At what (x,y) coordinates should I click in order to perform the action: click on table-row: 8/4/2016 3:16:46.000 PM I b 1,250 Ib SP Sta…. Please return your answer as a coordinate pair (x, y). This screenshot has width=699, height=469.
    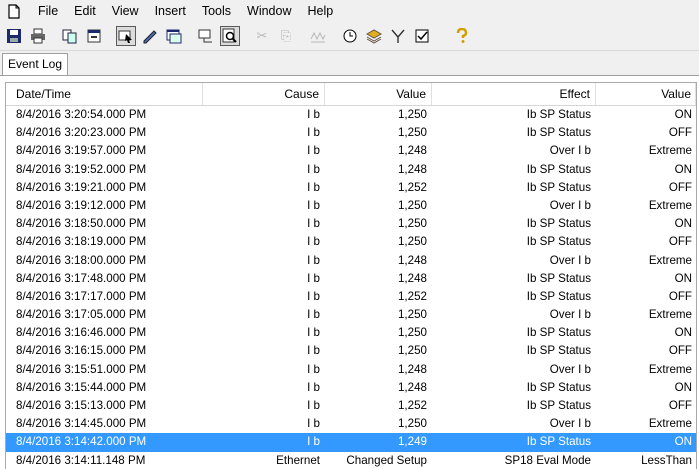
    Looking at the image, I should click on (351, 333).